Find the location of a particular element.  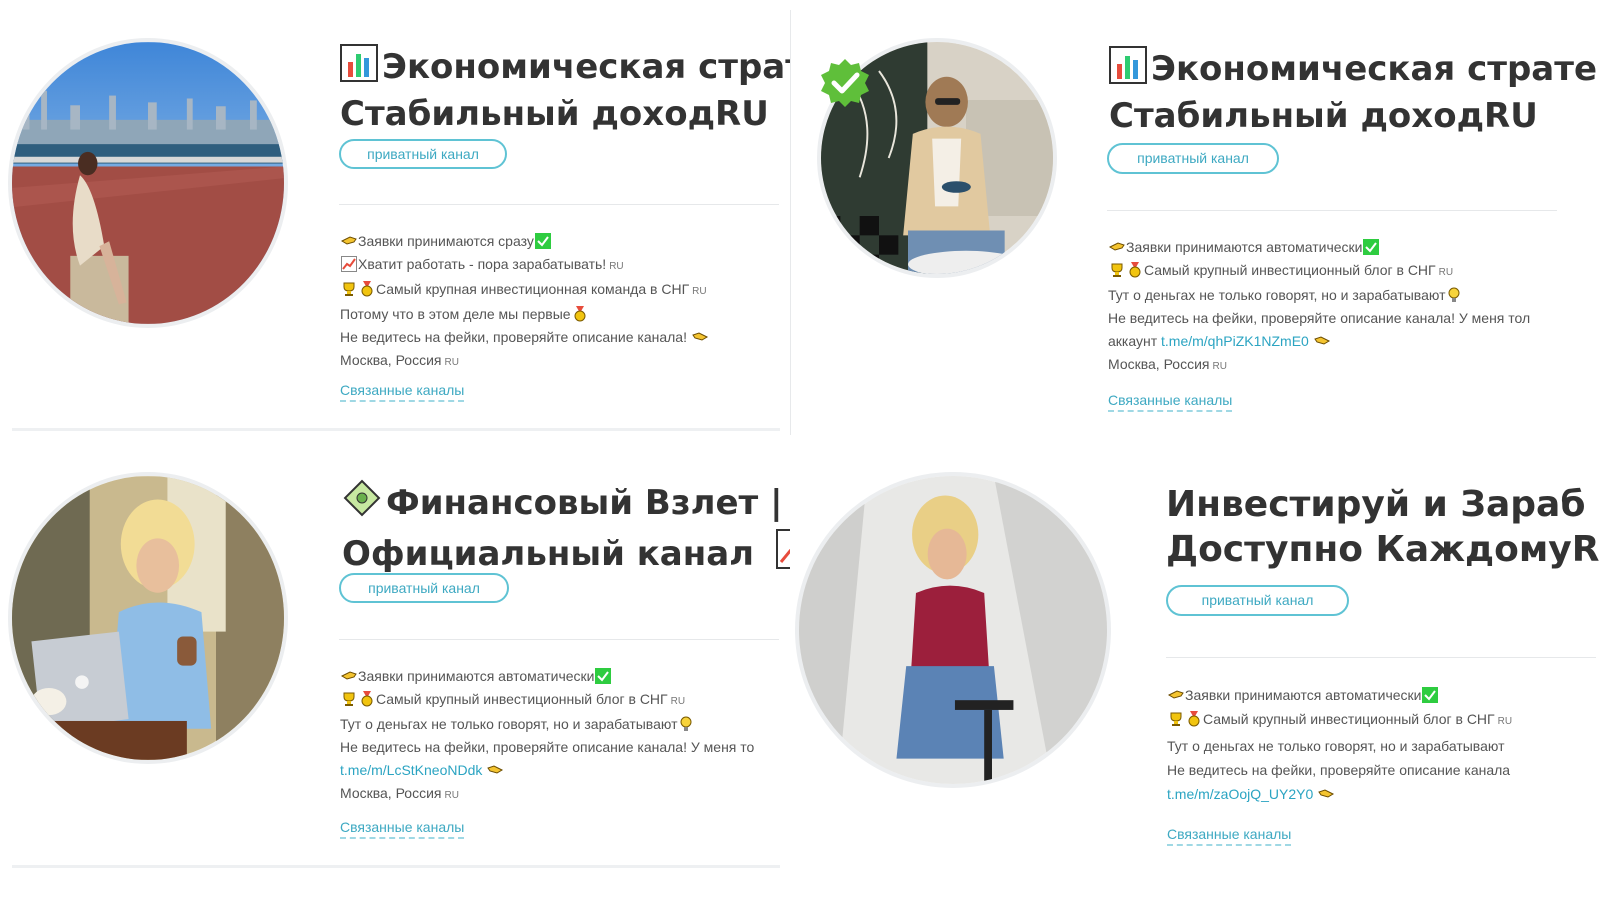

title-line-1: Инвестируй и Зараб is located at coordinates (1376, 504).